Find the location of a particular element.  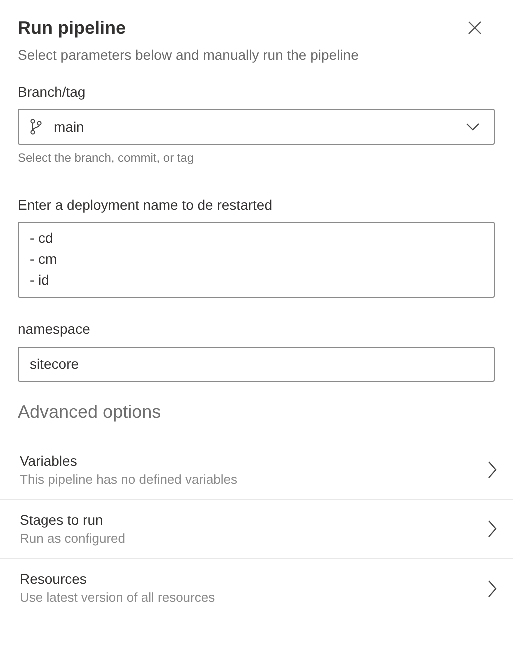

branch-dropdown: main is located at coordinates (256, 127).